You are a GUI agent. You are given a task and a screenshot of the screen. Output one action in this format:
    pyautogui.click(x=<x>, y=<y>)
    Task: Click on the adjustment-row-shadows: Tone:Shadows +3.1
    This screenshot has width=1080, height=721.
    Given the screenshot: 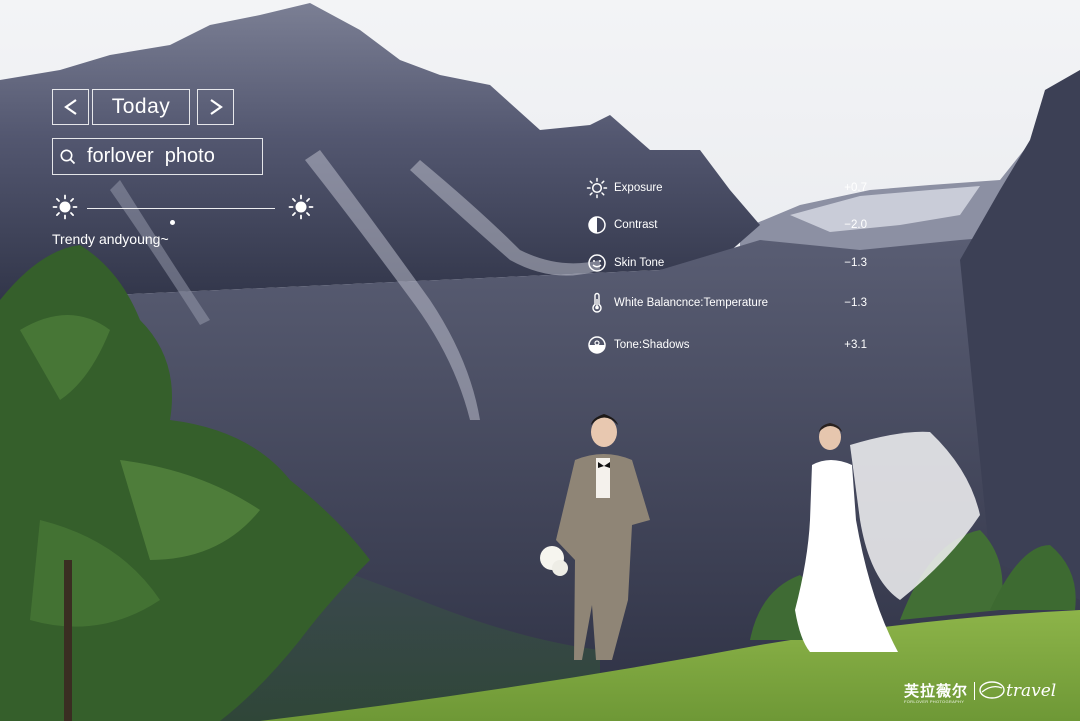 What is the action you would take?
    pyautogui.click(x=731, y=345)
    